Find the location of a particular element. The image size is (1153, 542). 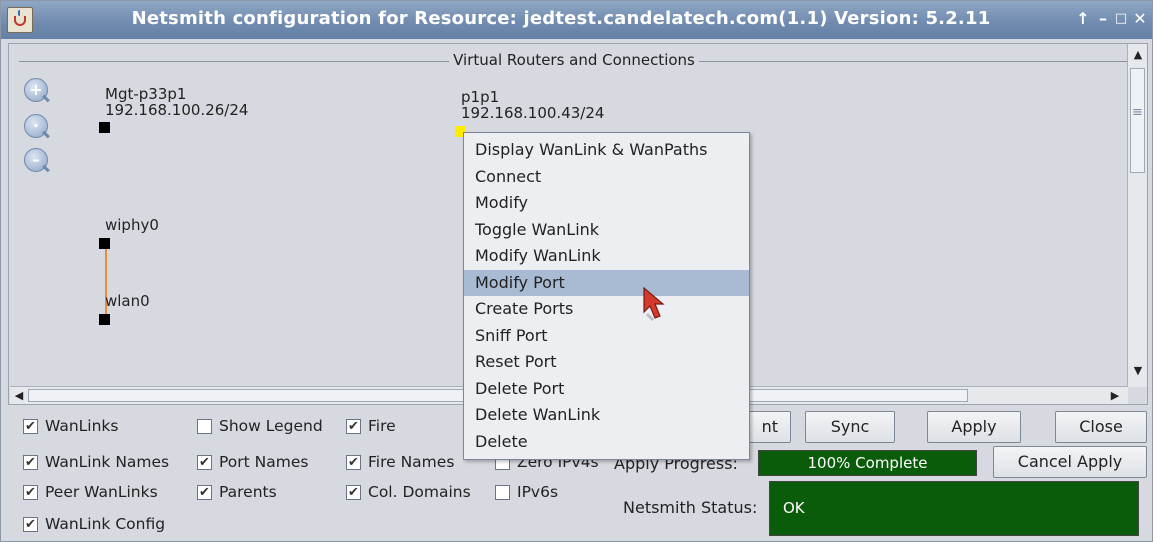

close-button: Close is located at coordinates (1101, 427).